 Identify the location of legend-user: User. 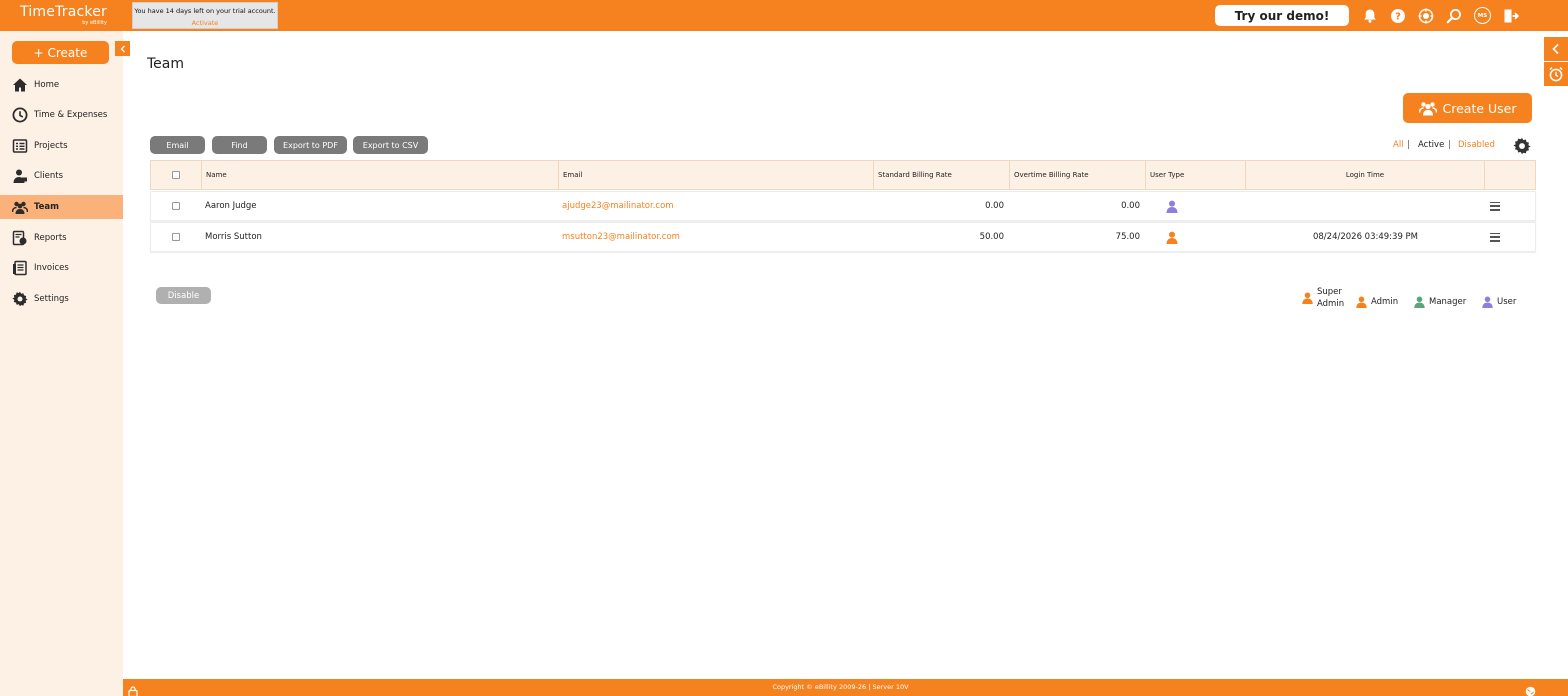
(1499, 302).